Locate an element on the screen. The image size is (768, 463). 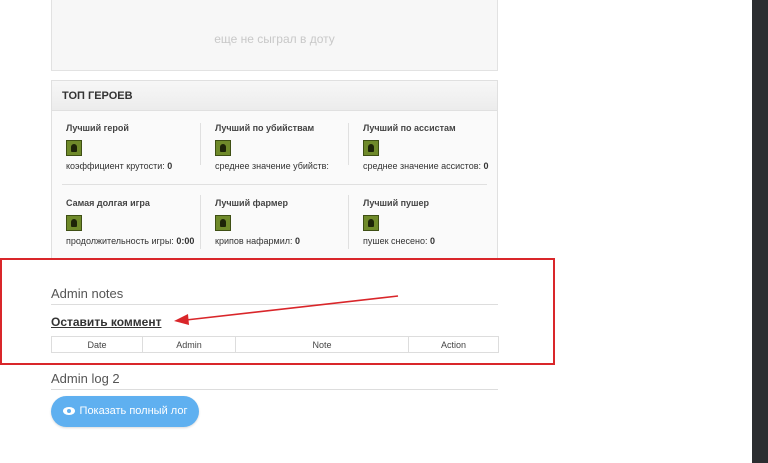
annotation-arrow is located at coordinates (286, 310).